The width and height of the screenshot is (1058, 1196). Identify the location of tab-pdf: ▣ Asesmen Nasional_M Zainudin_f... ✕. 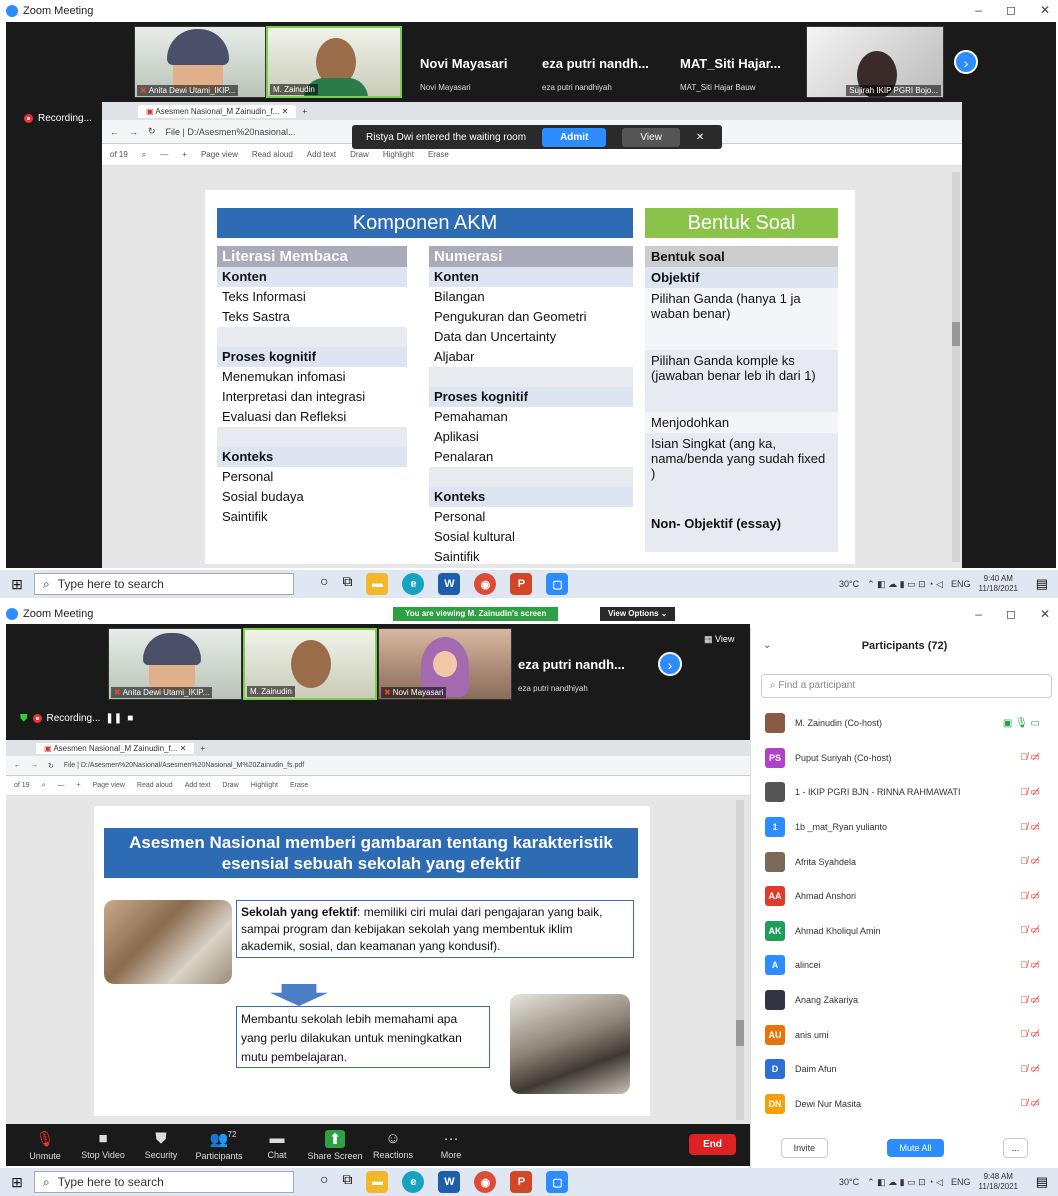
(217, 111).